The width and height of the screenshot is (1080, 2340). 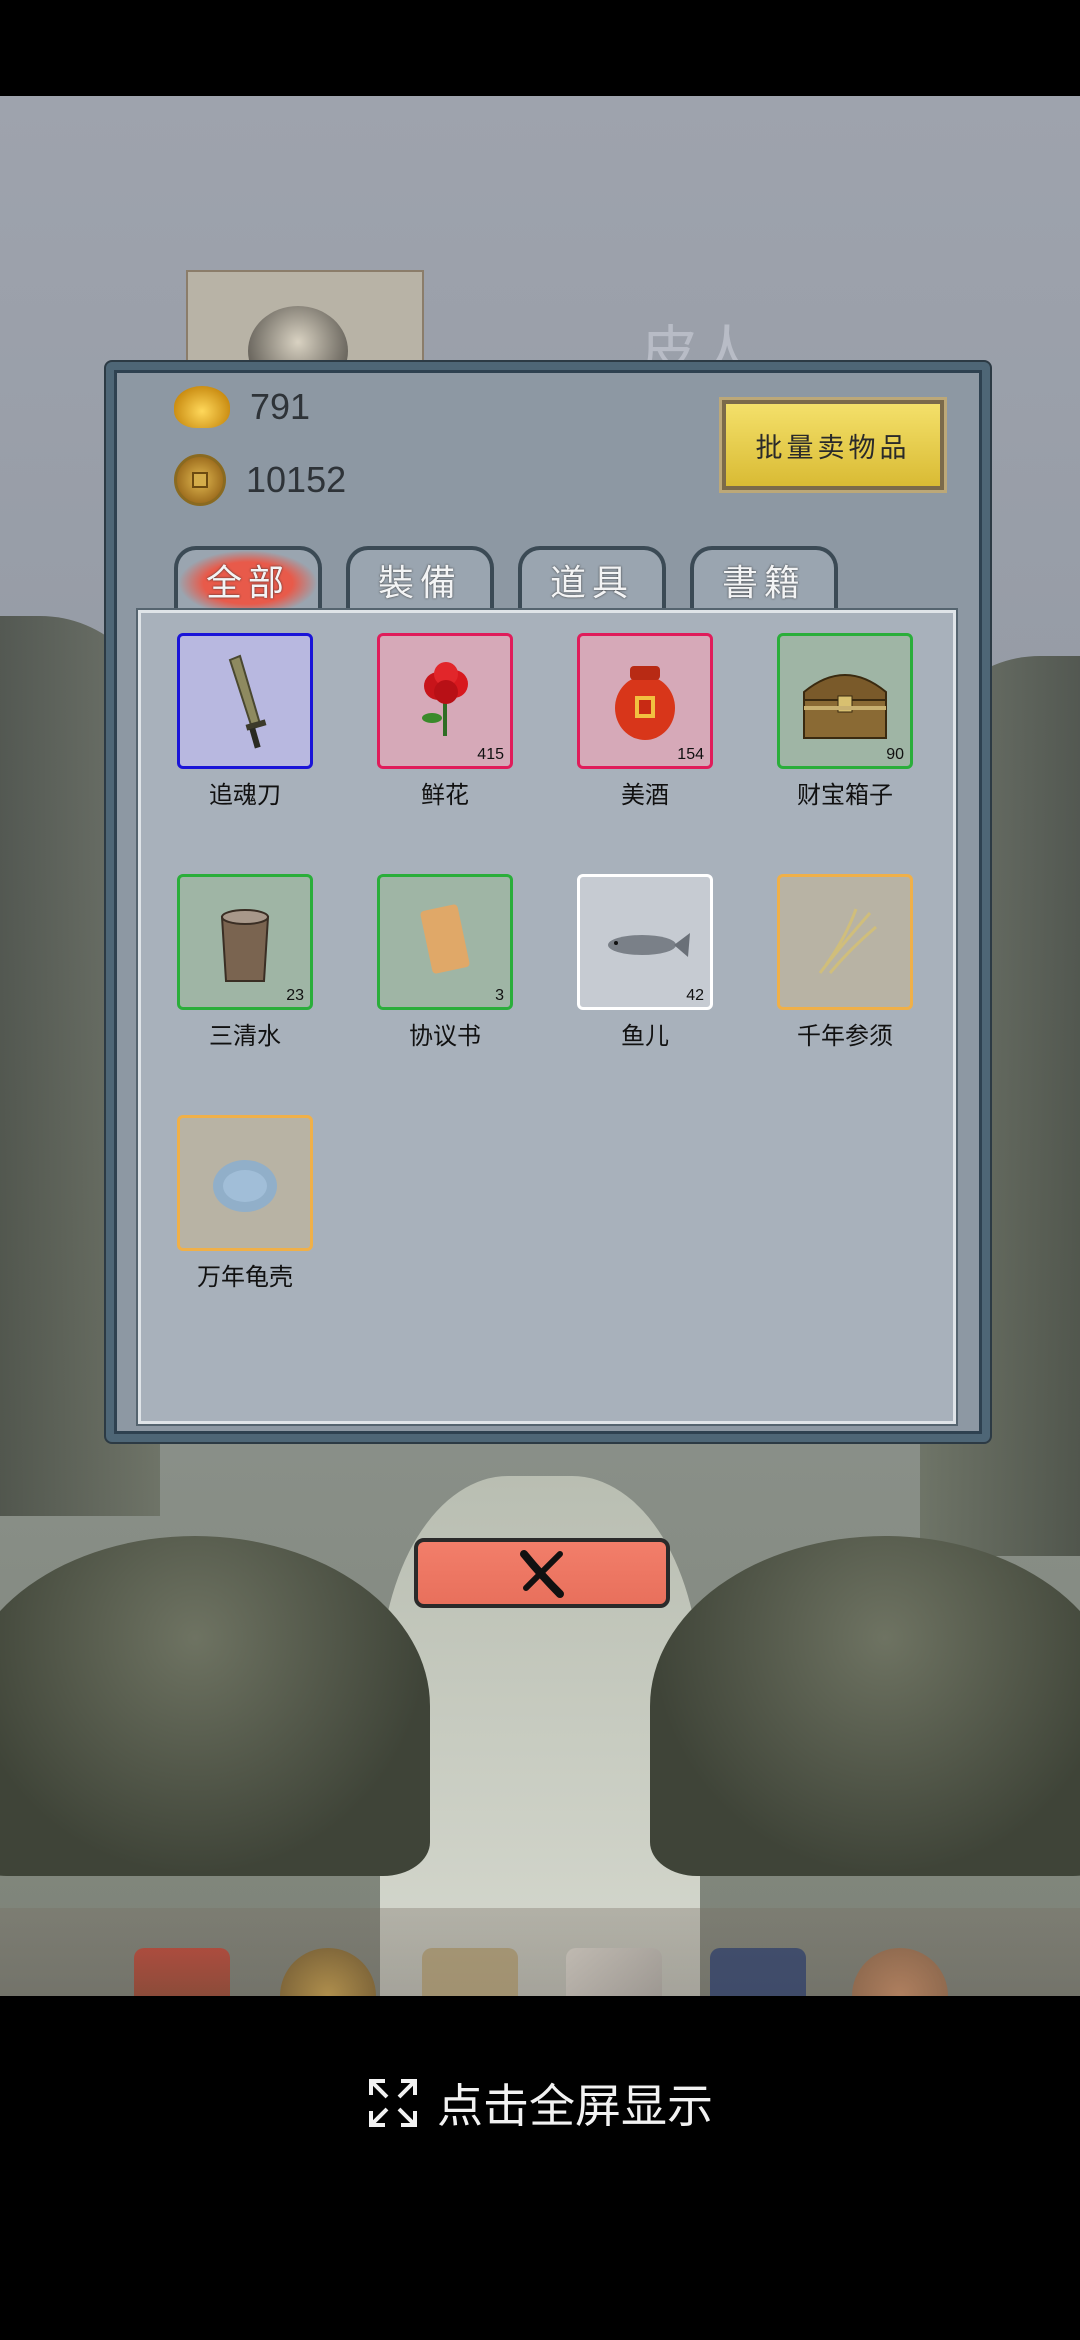 What do you see at coordinates (865, 1706) in the screenshot?
I see `background-rock-right` at bounding box center [865, 1706].